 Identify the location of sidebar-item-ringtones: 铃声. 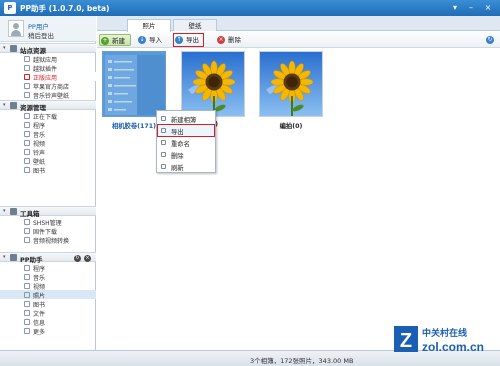
(48, 152).